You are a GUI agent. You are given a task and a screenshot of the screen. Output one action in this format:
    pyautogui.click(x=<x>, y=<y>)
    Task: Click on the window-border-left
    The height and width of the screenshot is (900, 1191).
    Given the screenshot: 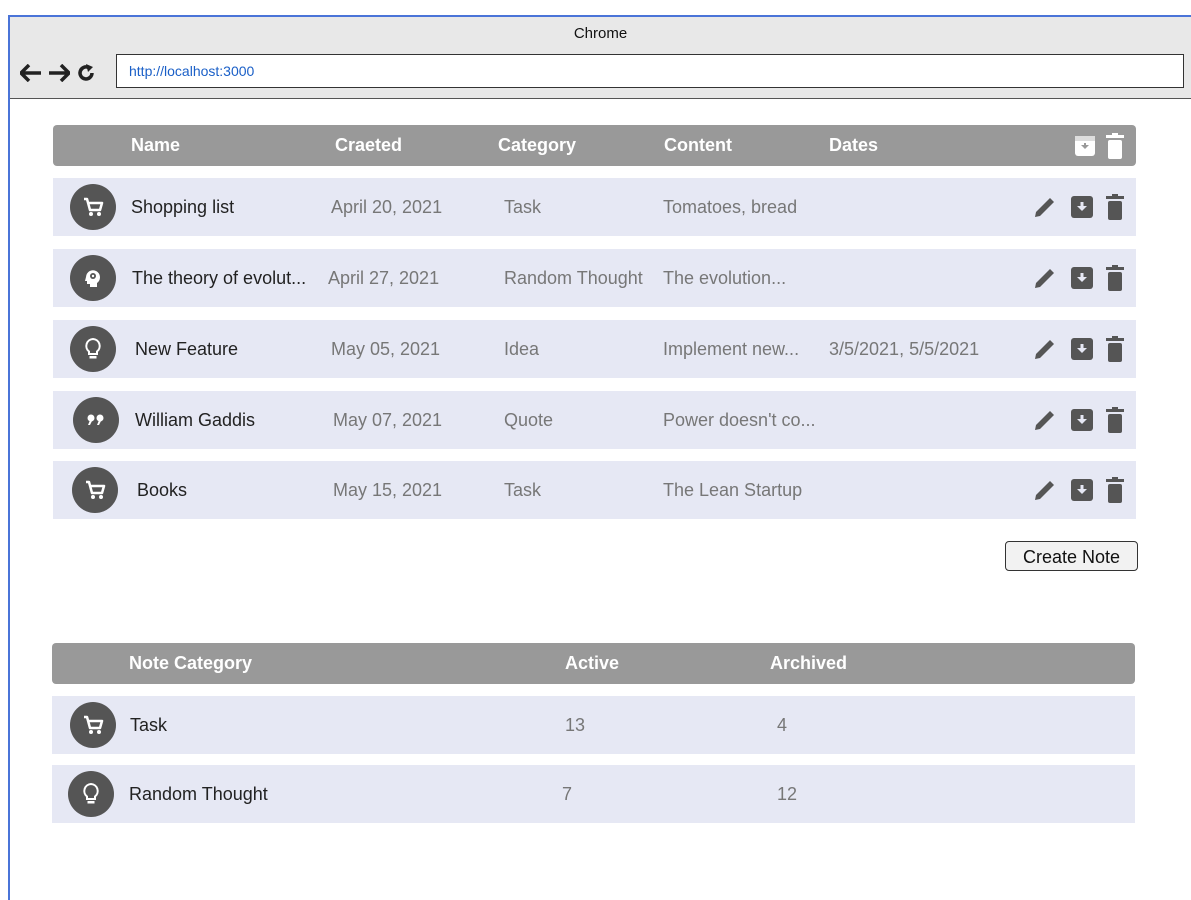 What is the action you would take?
    pyautogui.click(x=9, y=457)
    